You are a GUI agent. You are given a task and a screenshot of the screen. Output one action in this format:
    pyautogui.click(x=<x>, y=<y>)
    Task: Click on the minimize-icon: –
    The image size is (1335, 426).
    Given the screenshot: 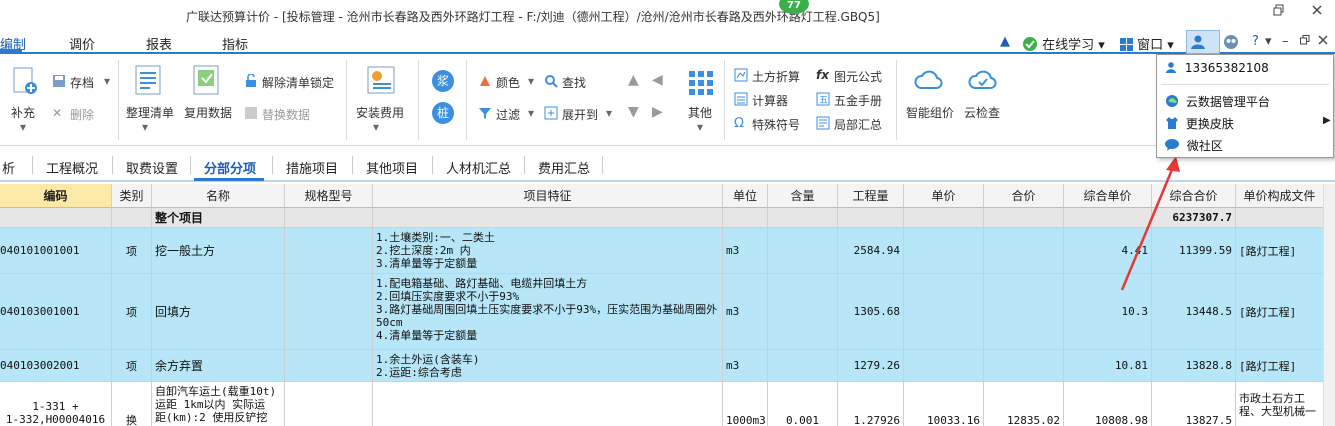 What is the action you would take?
    pyautogui.click(x=1285, y=41)
    